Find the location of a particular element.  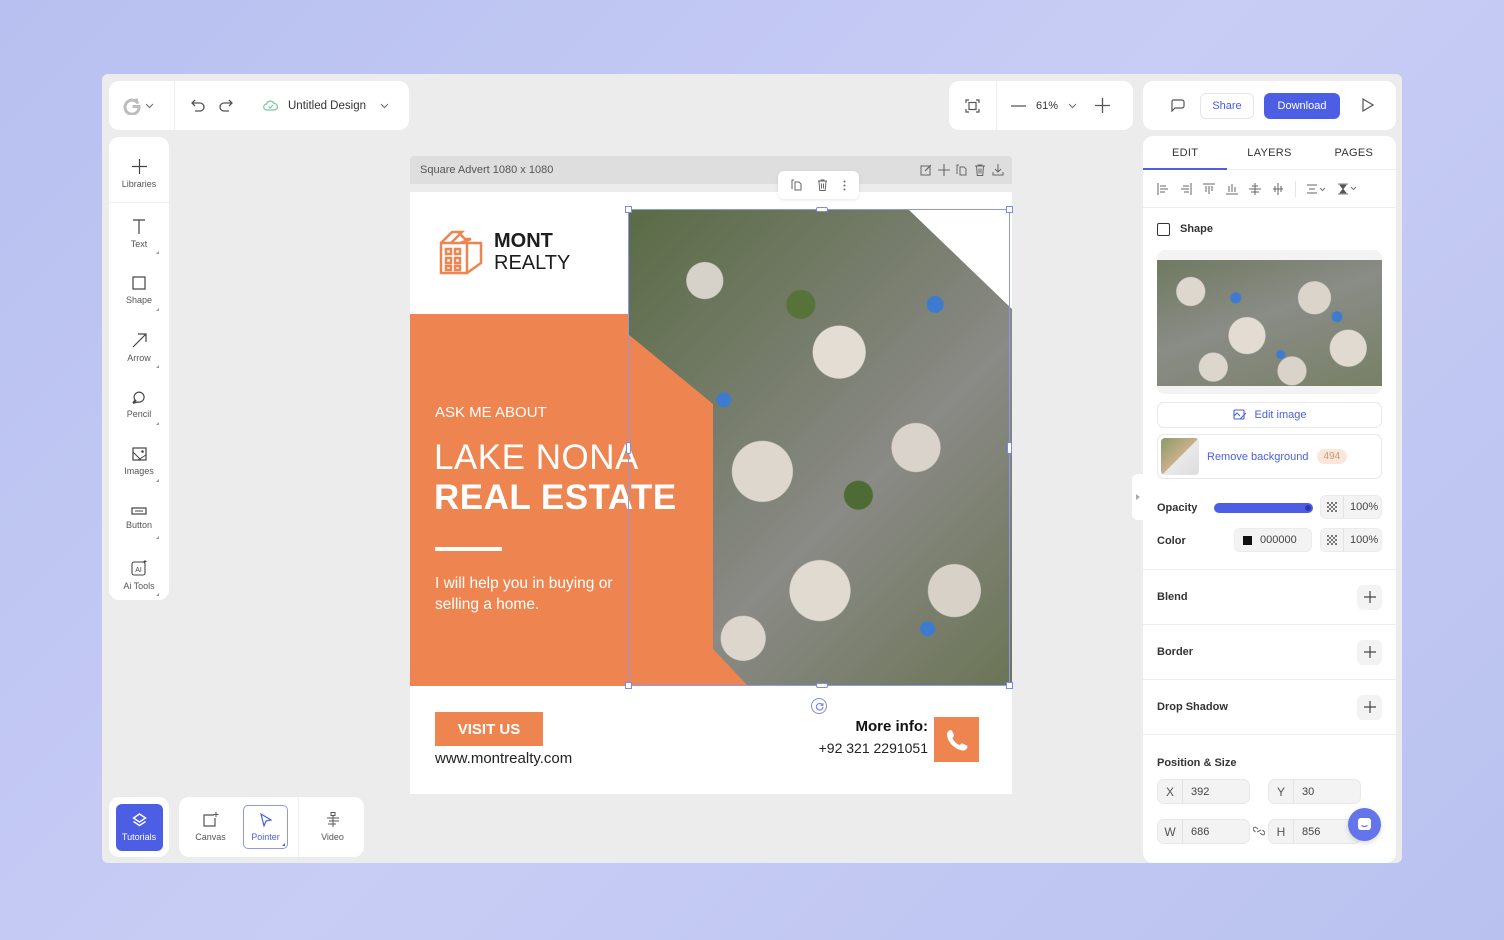

align-middle-icon is located at coordinates (1255, 188).